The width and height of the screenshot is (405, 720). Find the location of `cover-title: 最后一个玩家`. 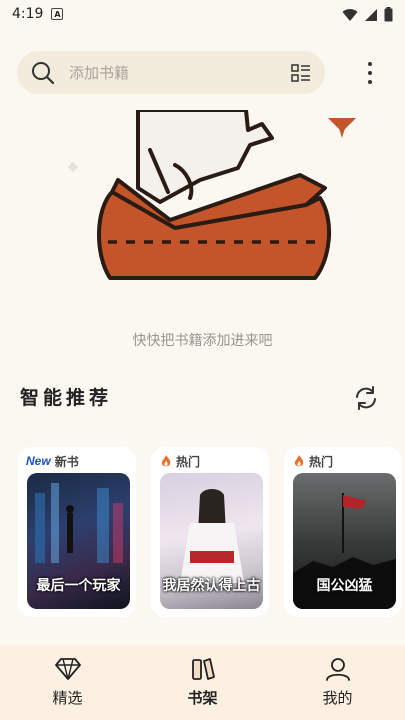

cover-title: 最后一个玩家 is located at coordinates (78, 586).